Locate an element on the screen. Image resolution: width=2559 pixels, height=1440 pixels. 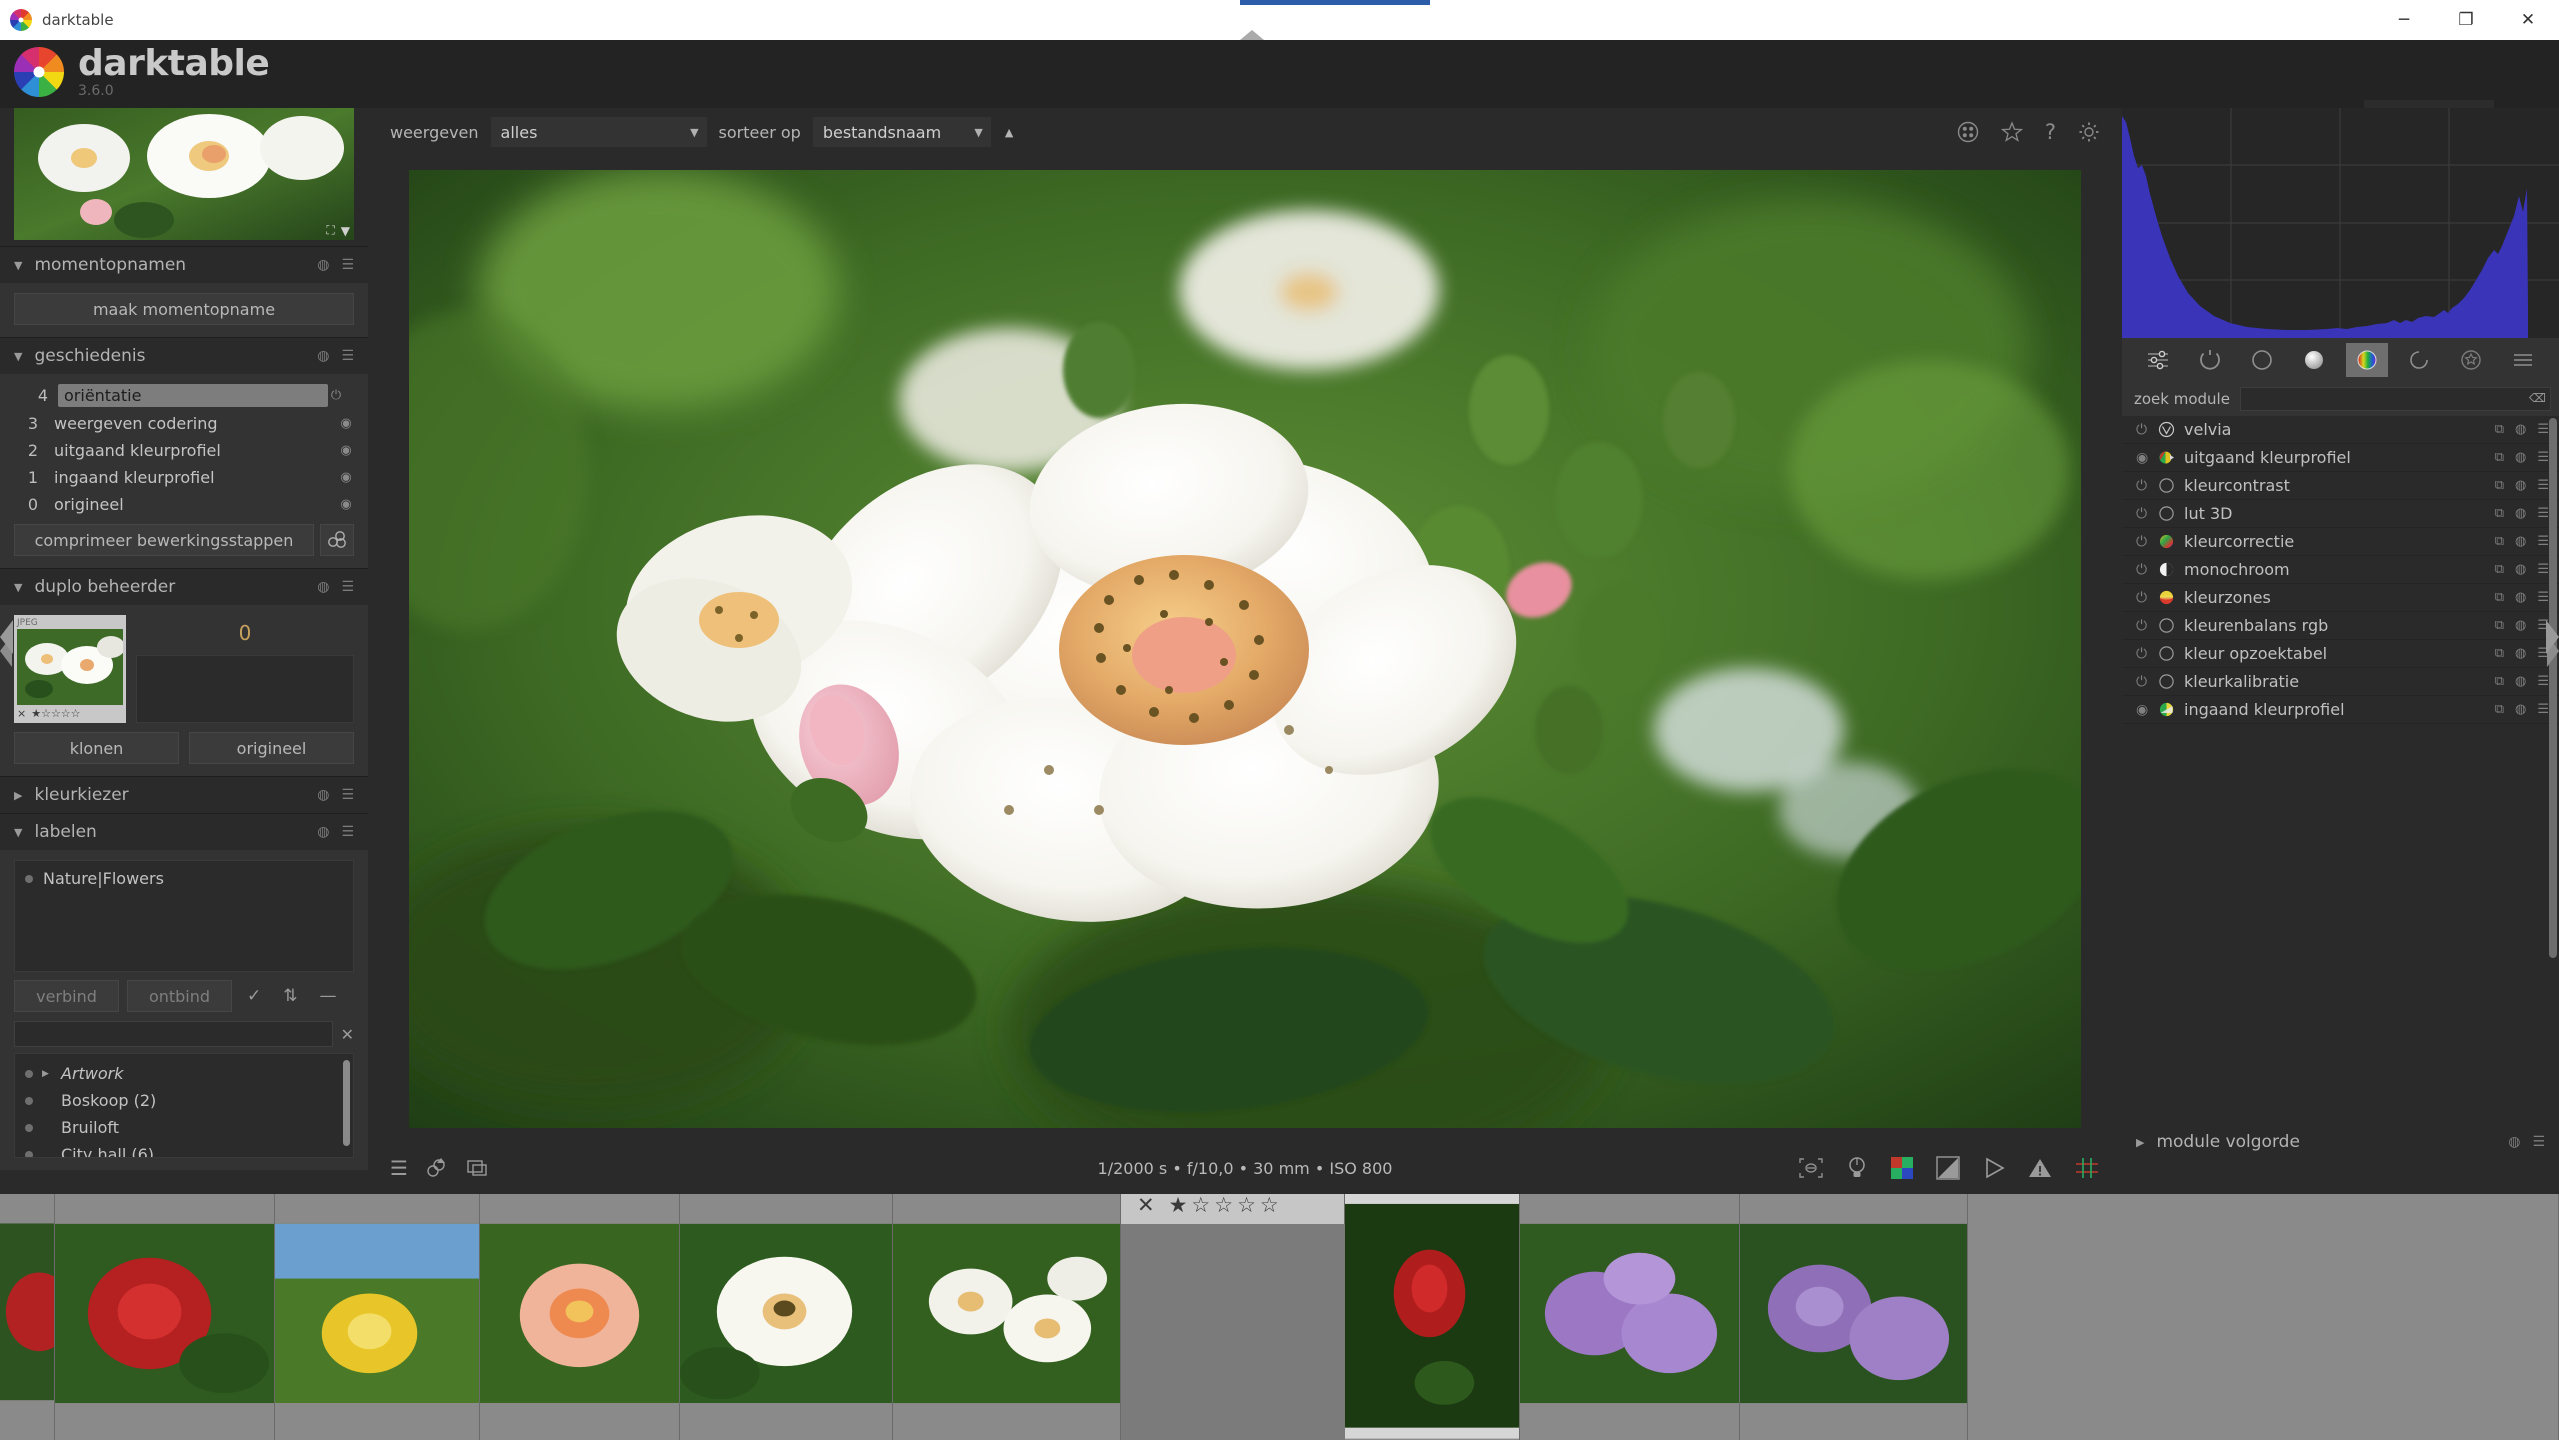
module-row: ⏻ kleurcontrast ⧉ ◍ ☰ is located at coordinates (2340, 486).